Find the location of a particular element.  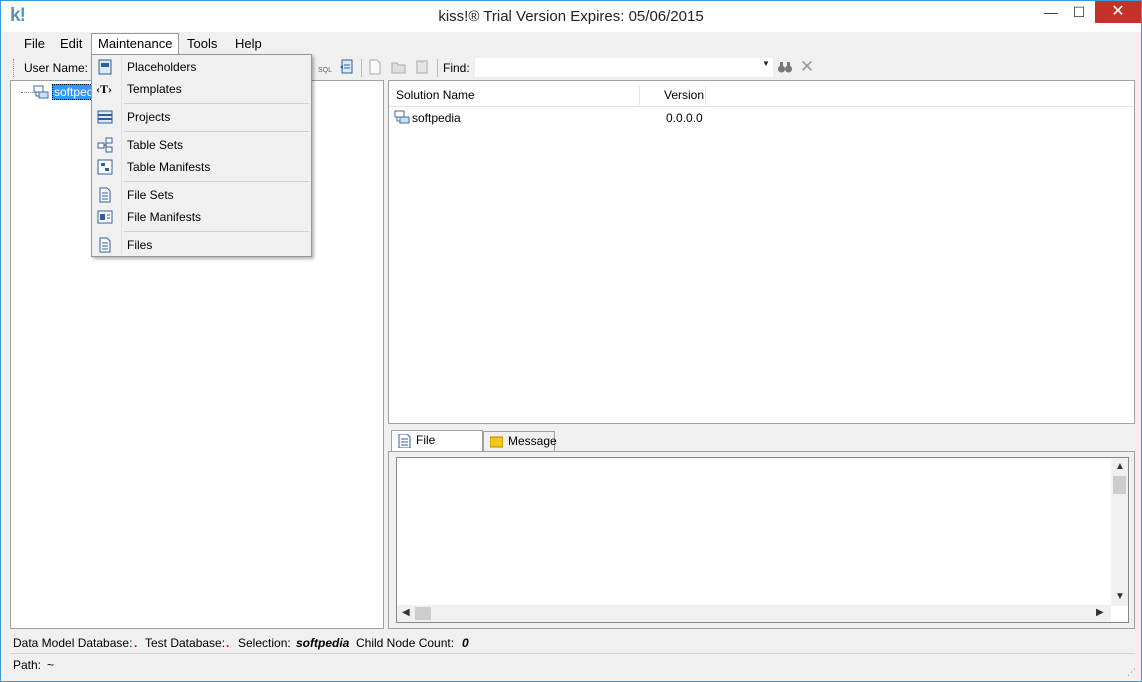

files-icon is located at coordinates (105, 245).